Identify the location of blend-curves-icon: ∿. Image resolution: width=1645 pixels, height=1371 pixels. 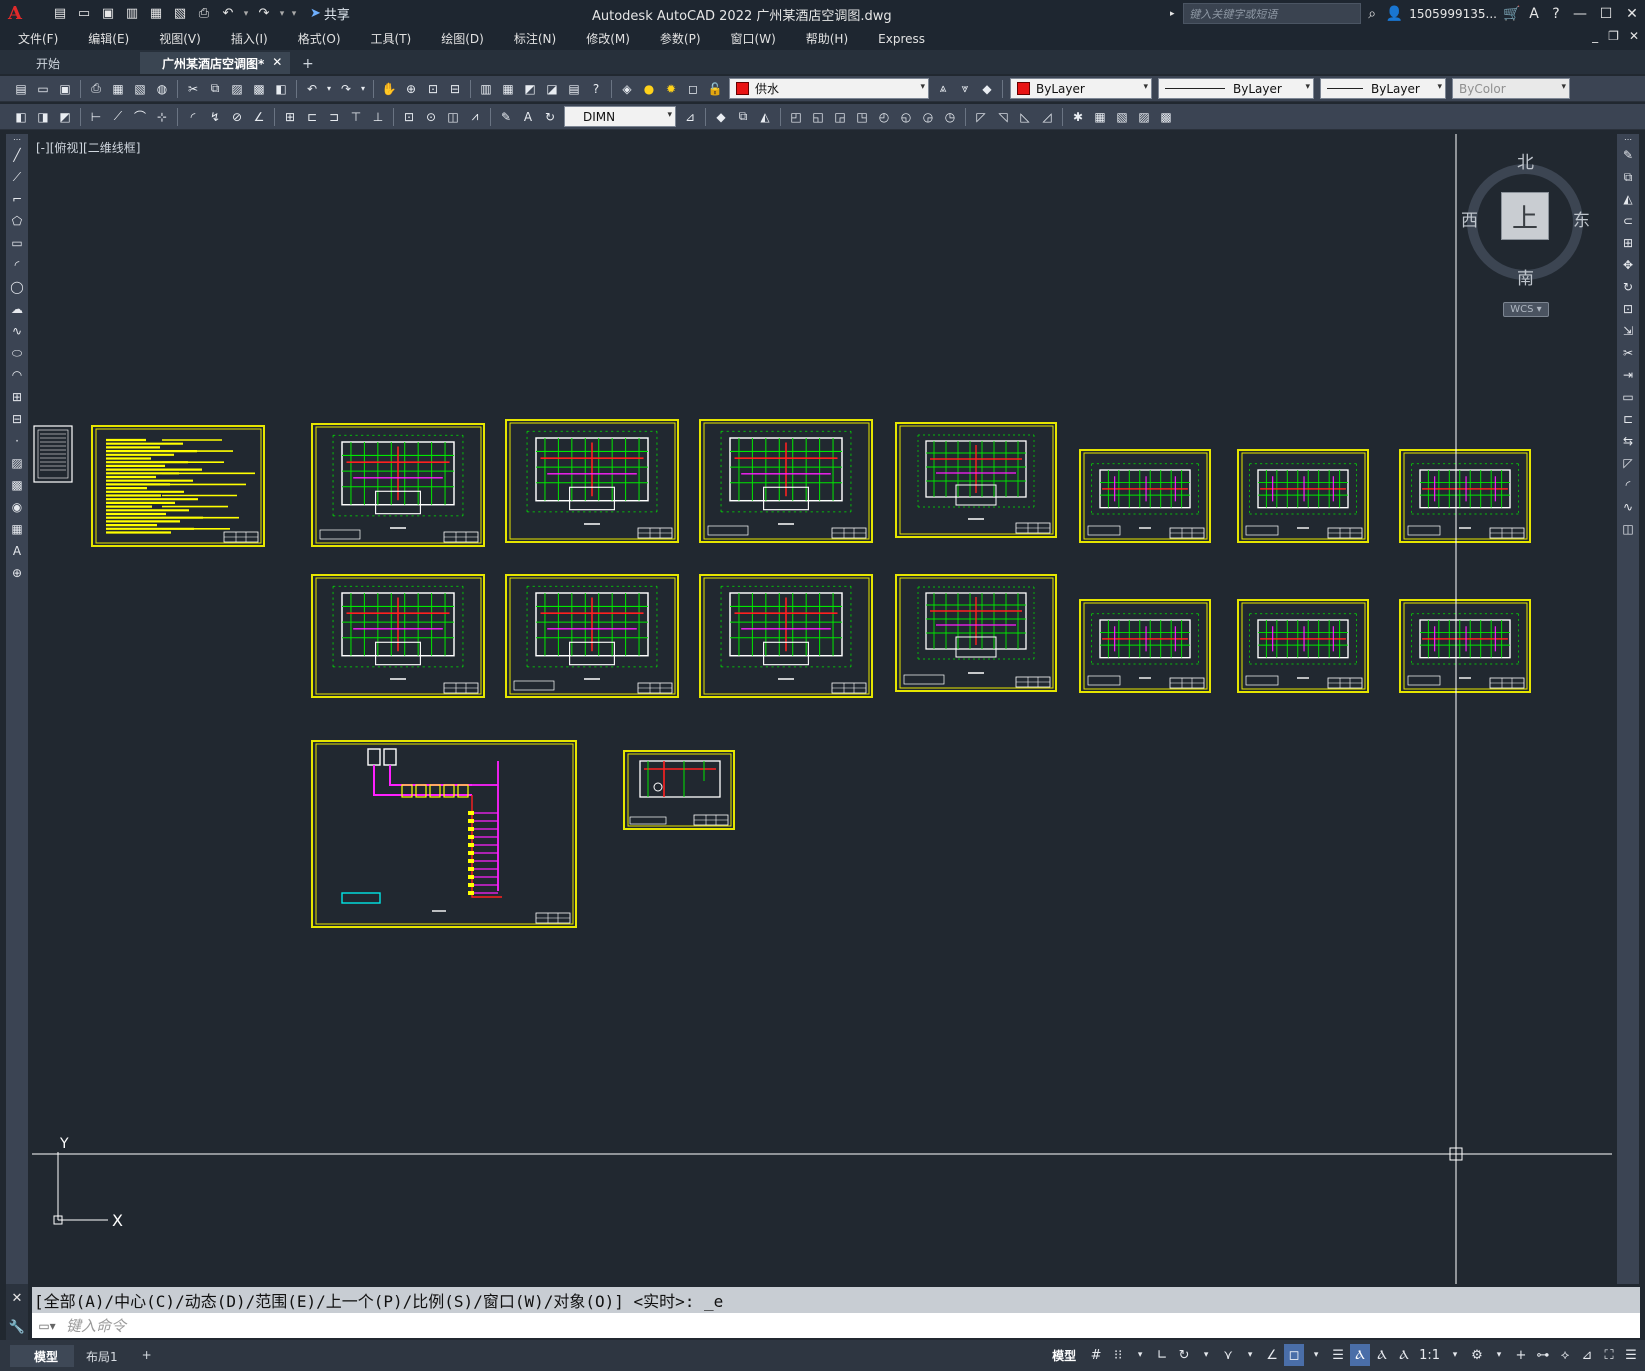
(1628, 507).